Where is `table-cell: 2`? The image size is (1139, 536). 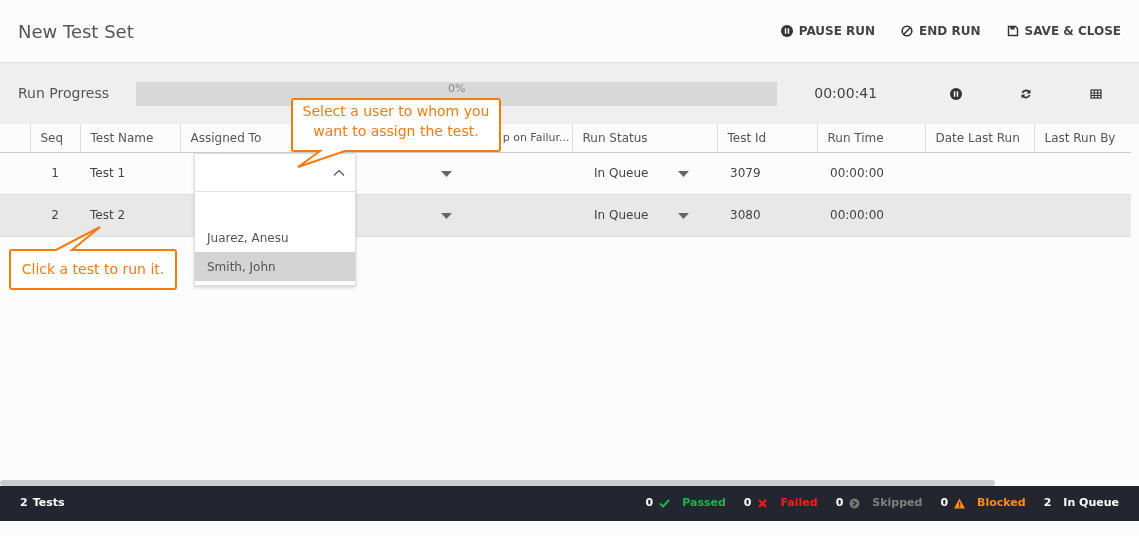 table-cell: 2 is located at coordinates (55, 215).